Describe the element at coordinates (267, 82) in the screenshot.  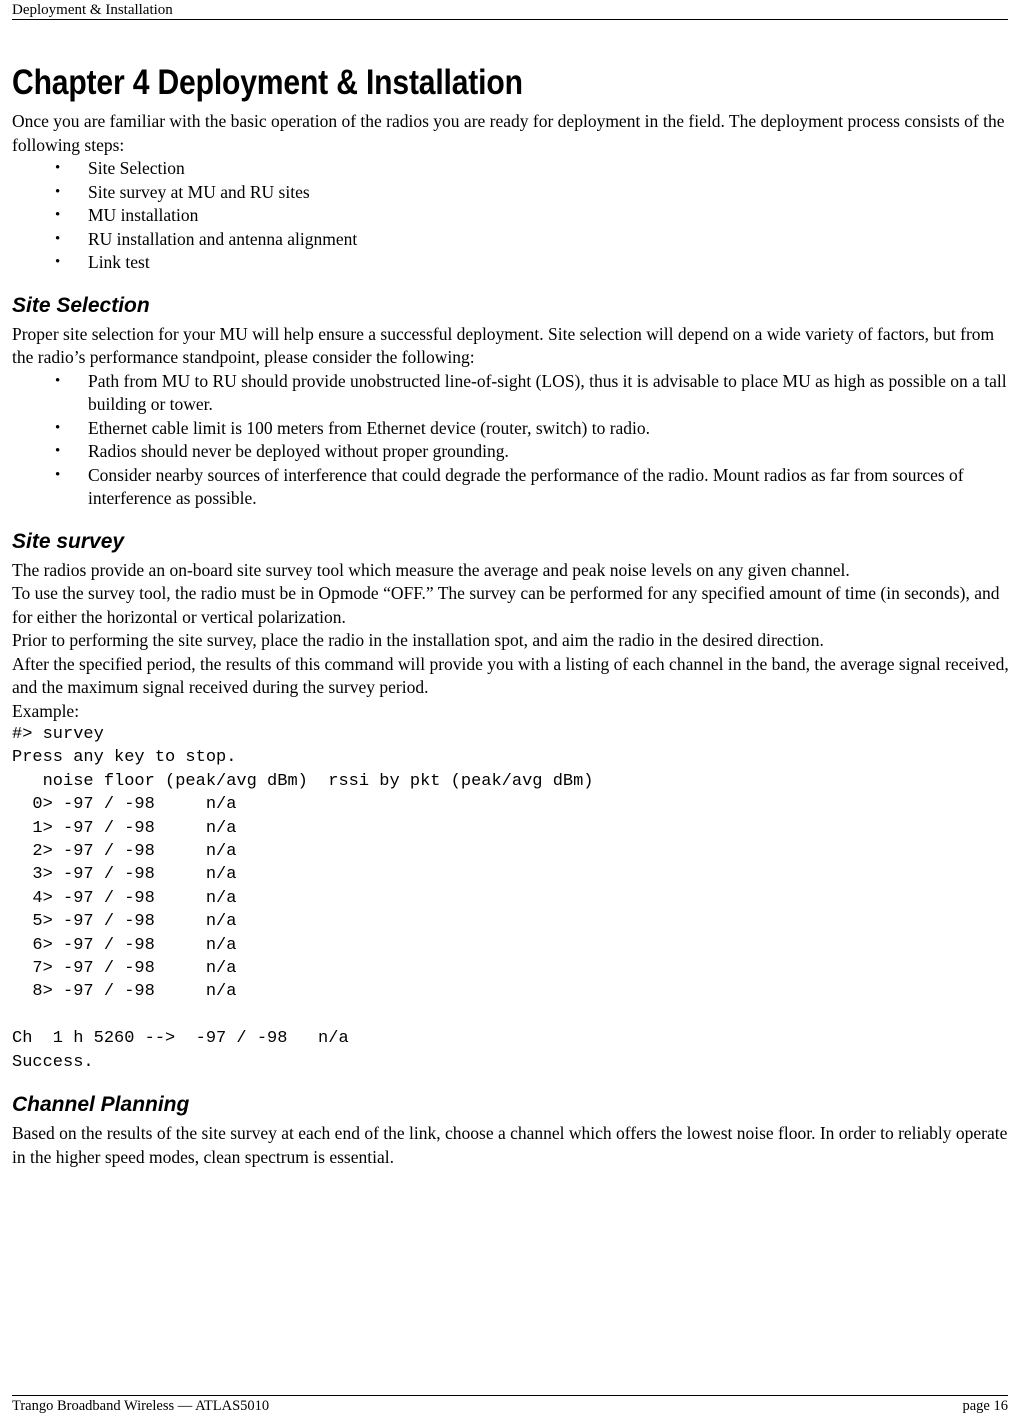
I see `page-title: Chapter 4 Deployment & Installation` at that location.